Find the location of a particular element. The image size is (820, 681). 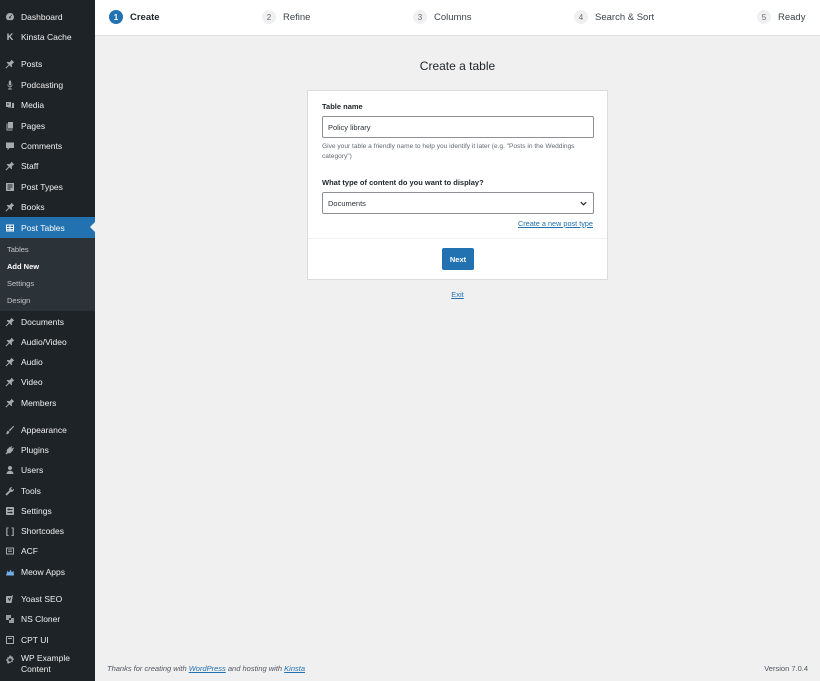

sidebar-item-members: Members is located at coordinates (47, 403).